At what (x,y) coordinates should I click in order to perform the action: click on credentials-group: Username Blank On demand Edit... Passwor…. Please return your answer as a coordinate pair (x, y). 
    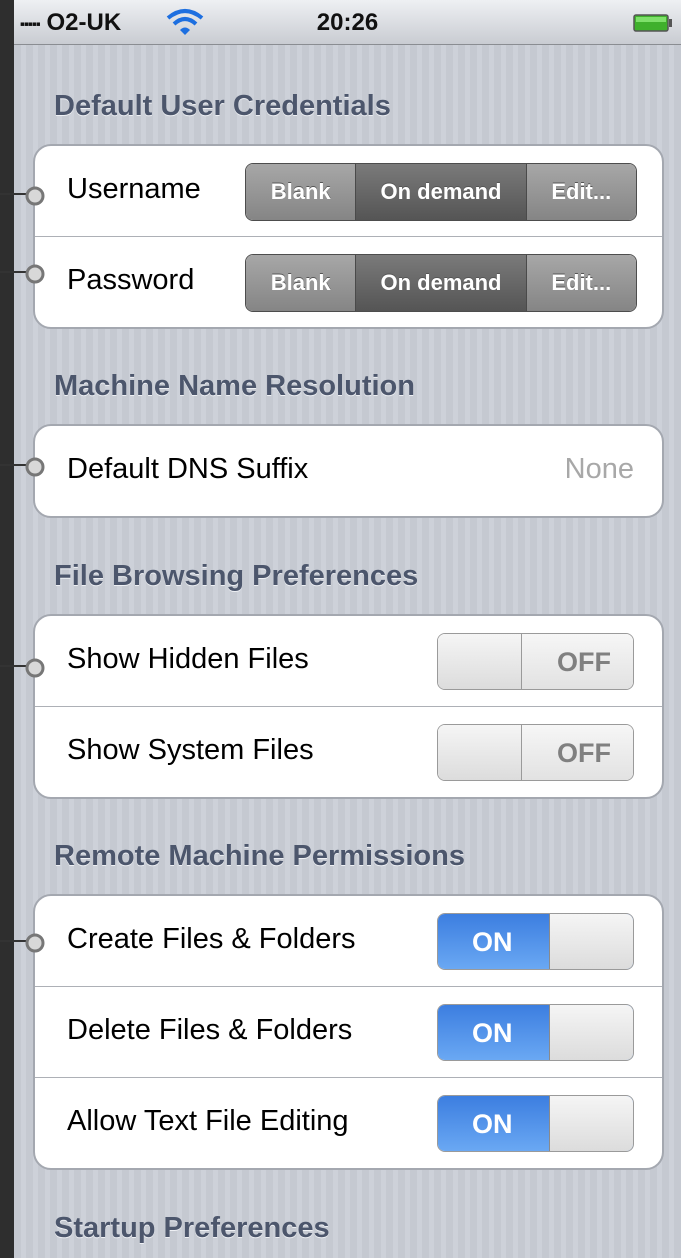
    Looking at the image, I should click on (348, 236).